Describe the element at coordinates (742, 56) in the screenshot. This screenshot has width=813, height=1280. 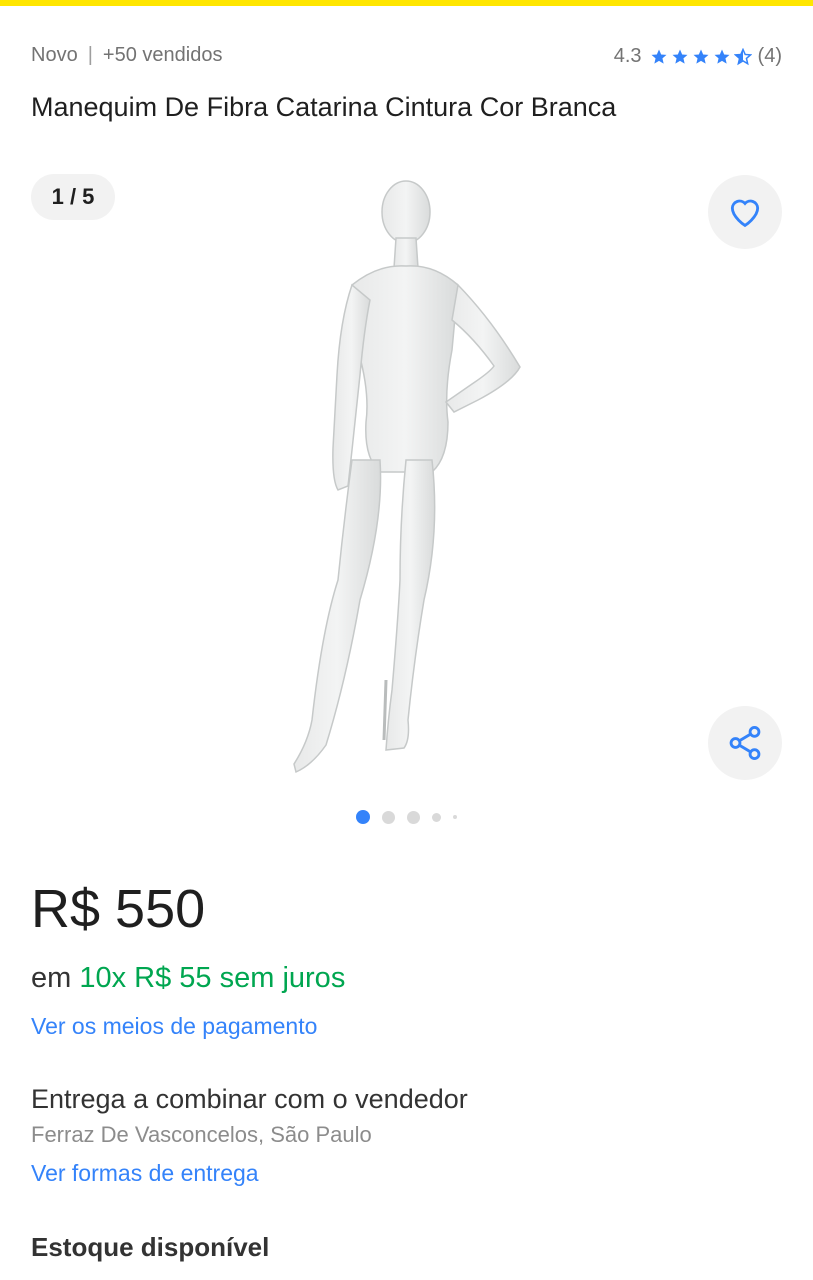
I see `star-half-icon` at that location.